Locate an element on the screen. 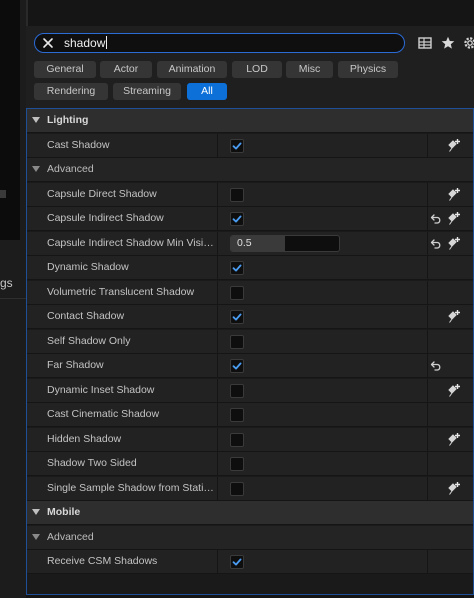 This screenshot has height=598, width=474. filter-misc: Misc is located at coordinates (309, 69).